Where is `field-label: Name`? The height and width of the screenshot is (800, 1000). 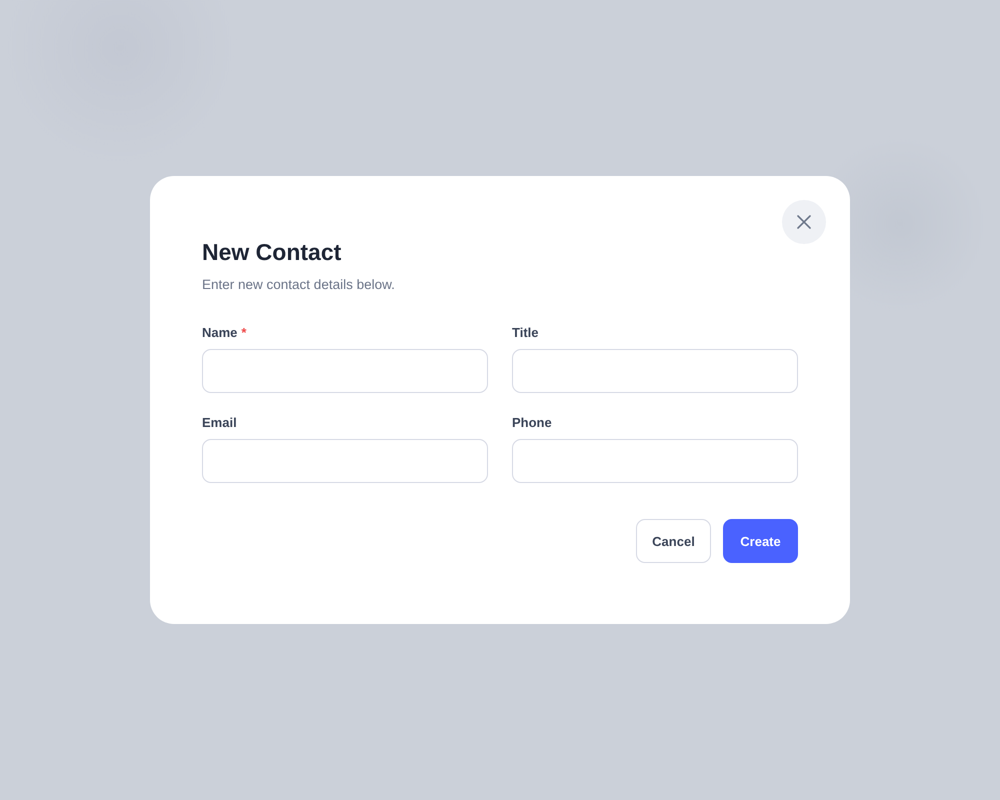 field-label: Name is located at coordinates (220, 333).